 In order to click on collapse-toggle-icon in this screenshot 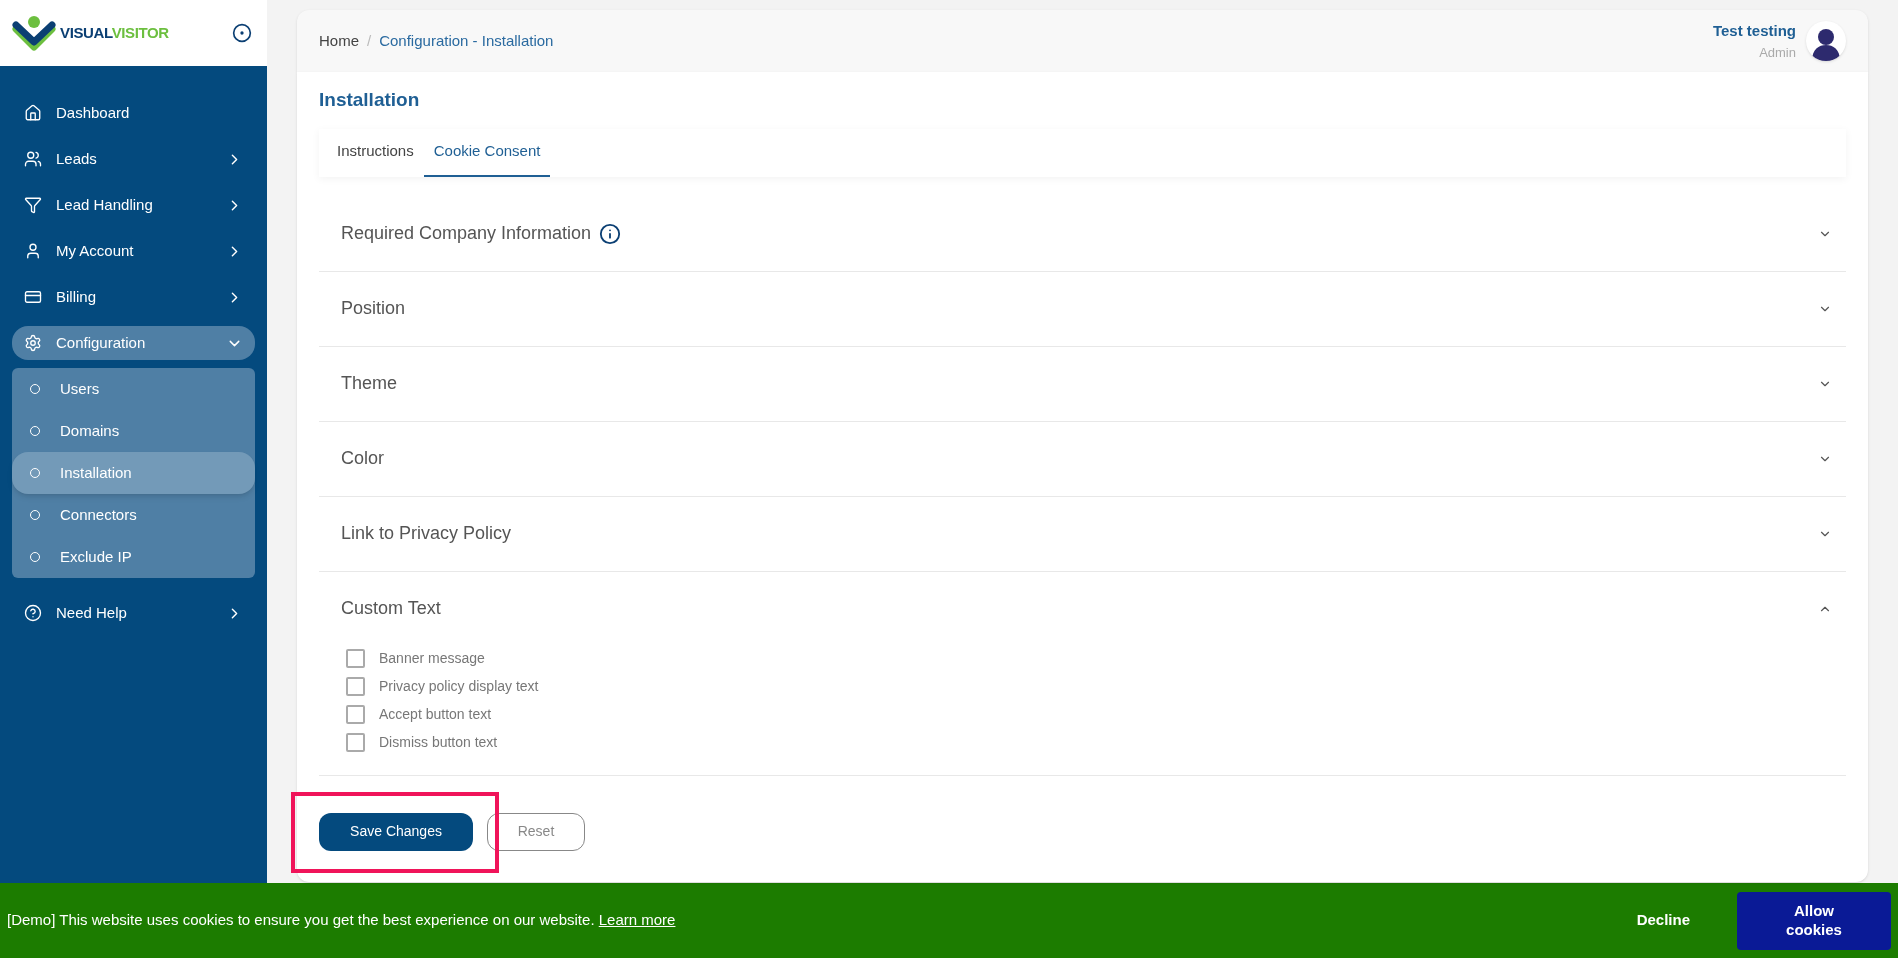, I will do `click(242, 33)`.